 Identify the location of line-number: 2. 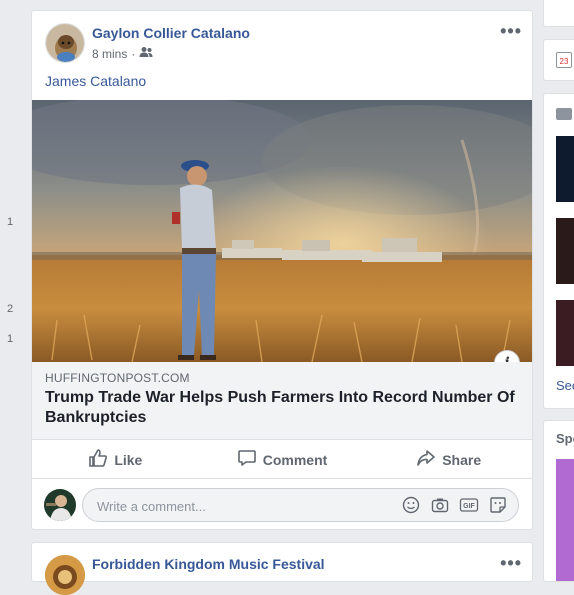
(10, 309).